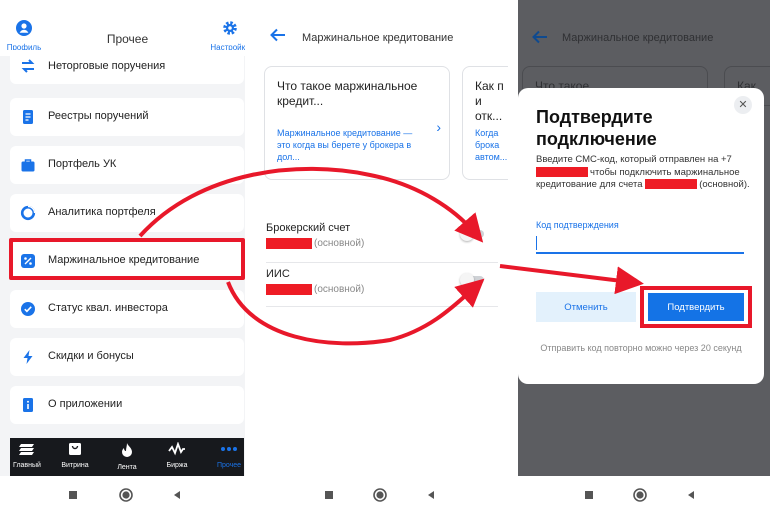 This screenshot has height=516, width=770. Describe the element at coordinates (27, 465) in the screenshot. I see `tab-label: Главный` at that location.